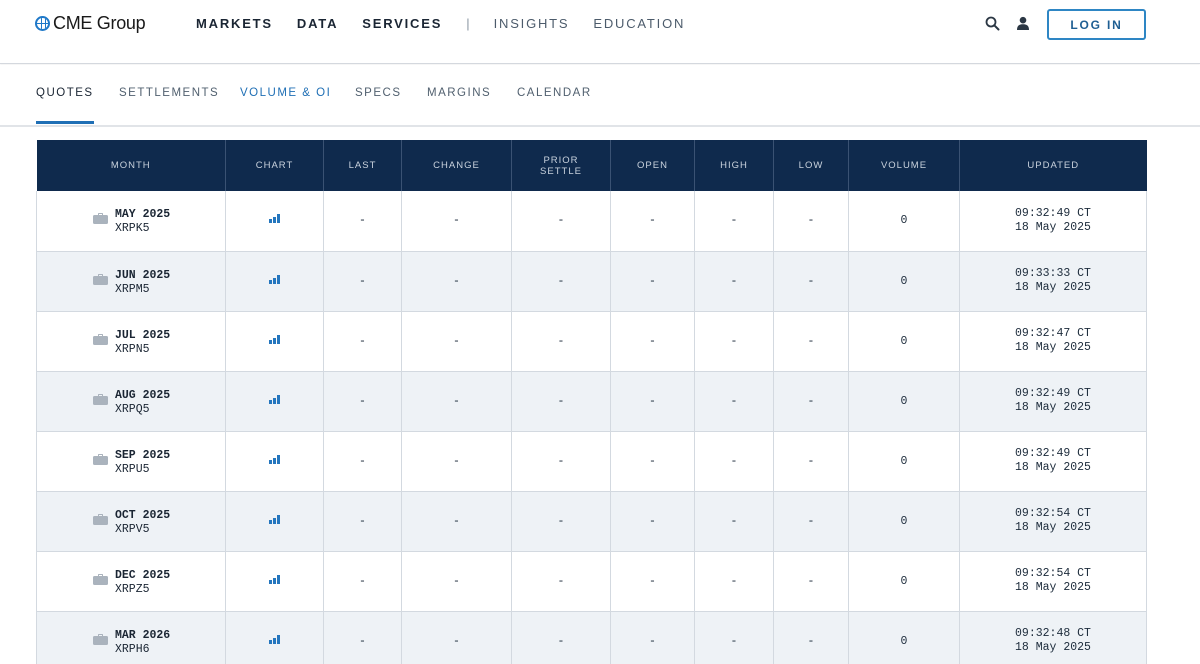 This screenshot has height=664, width=1200. Describe the element at coordinates (99, 22) in the screenshot. I see `logo-text: CME Group` at that location.